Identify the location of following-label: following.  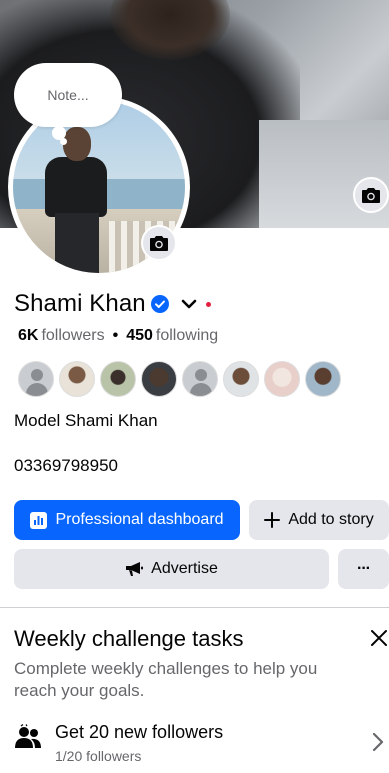
(187, 336).